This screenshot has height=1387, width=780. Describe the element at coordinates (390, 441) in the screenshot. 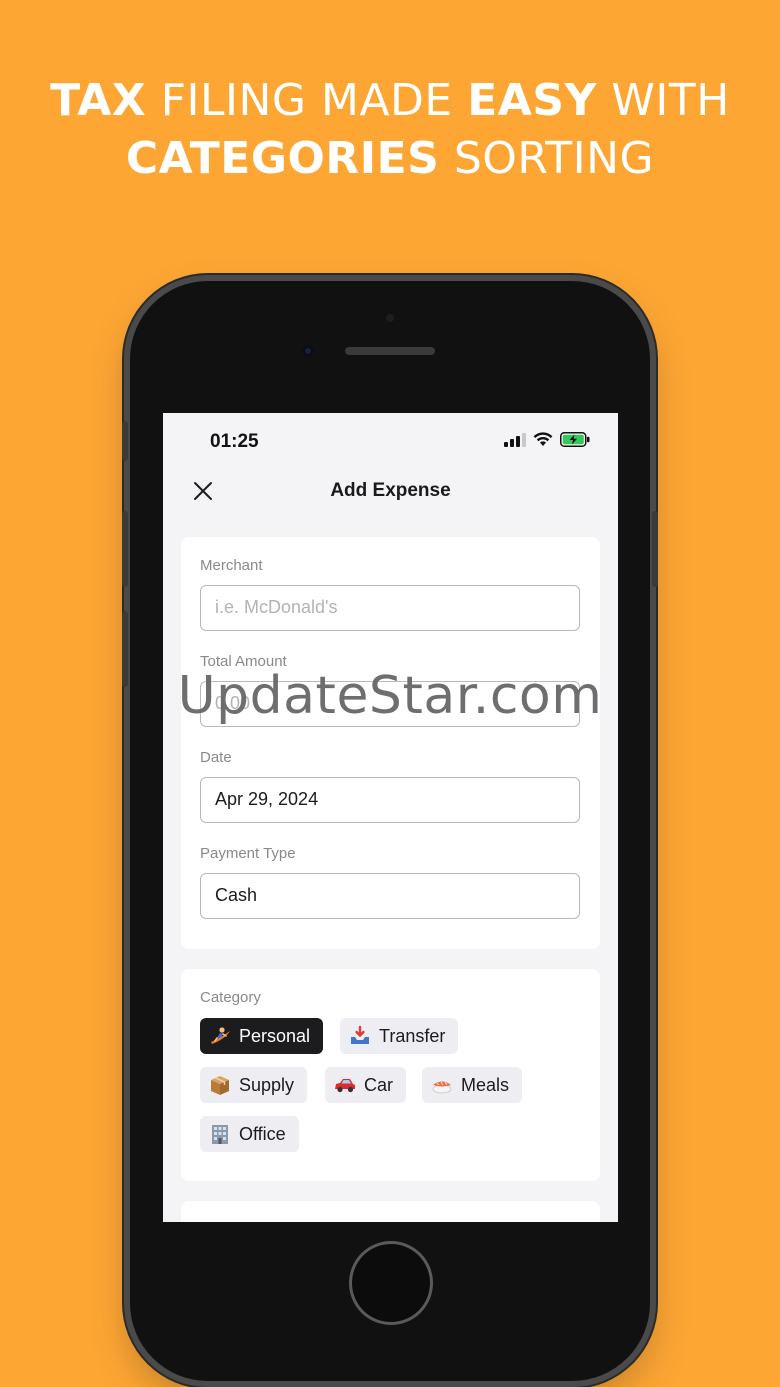

I see `status-bar: 01:25` at that location.